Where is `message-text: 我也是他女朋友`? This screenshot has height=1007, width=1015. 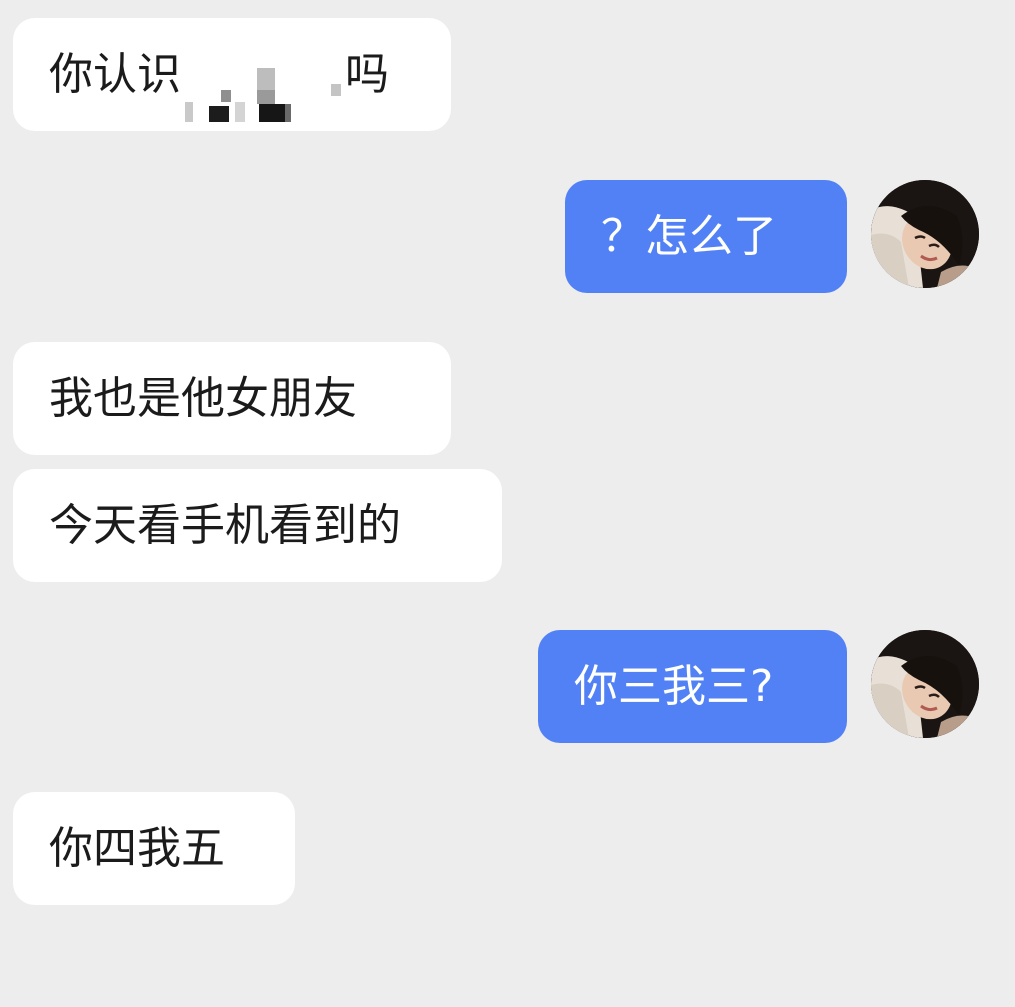 message-text: 我也是他女朋友 is located at coordinates (203, 398).